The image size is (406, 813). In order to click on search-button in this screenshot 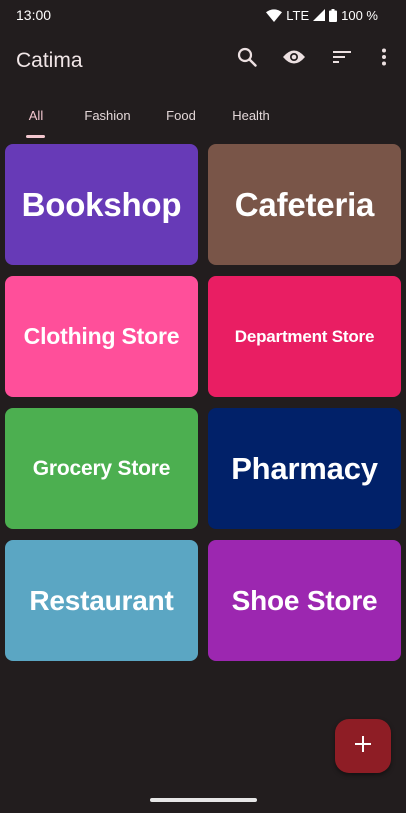, I will do `click(247, 59)`.